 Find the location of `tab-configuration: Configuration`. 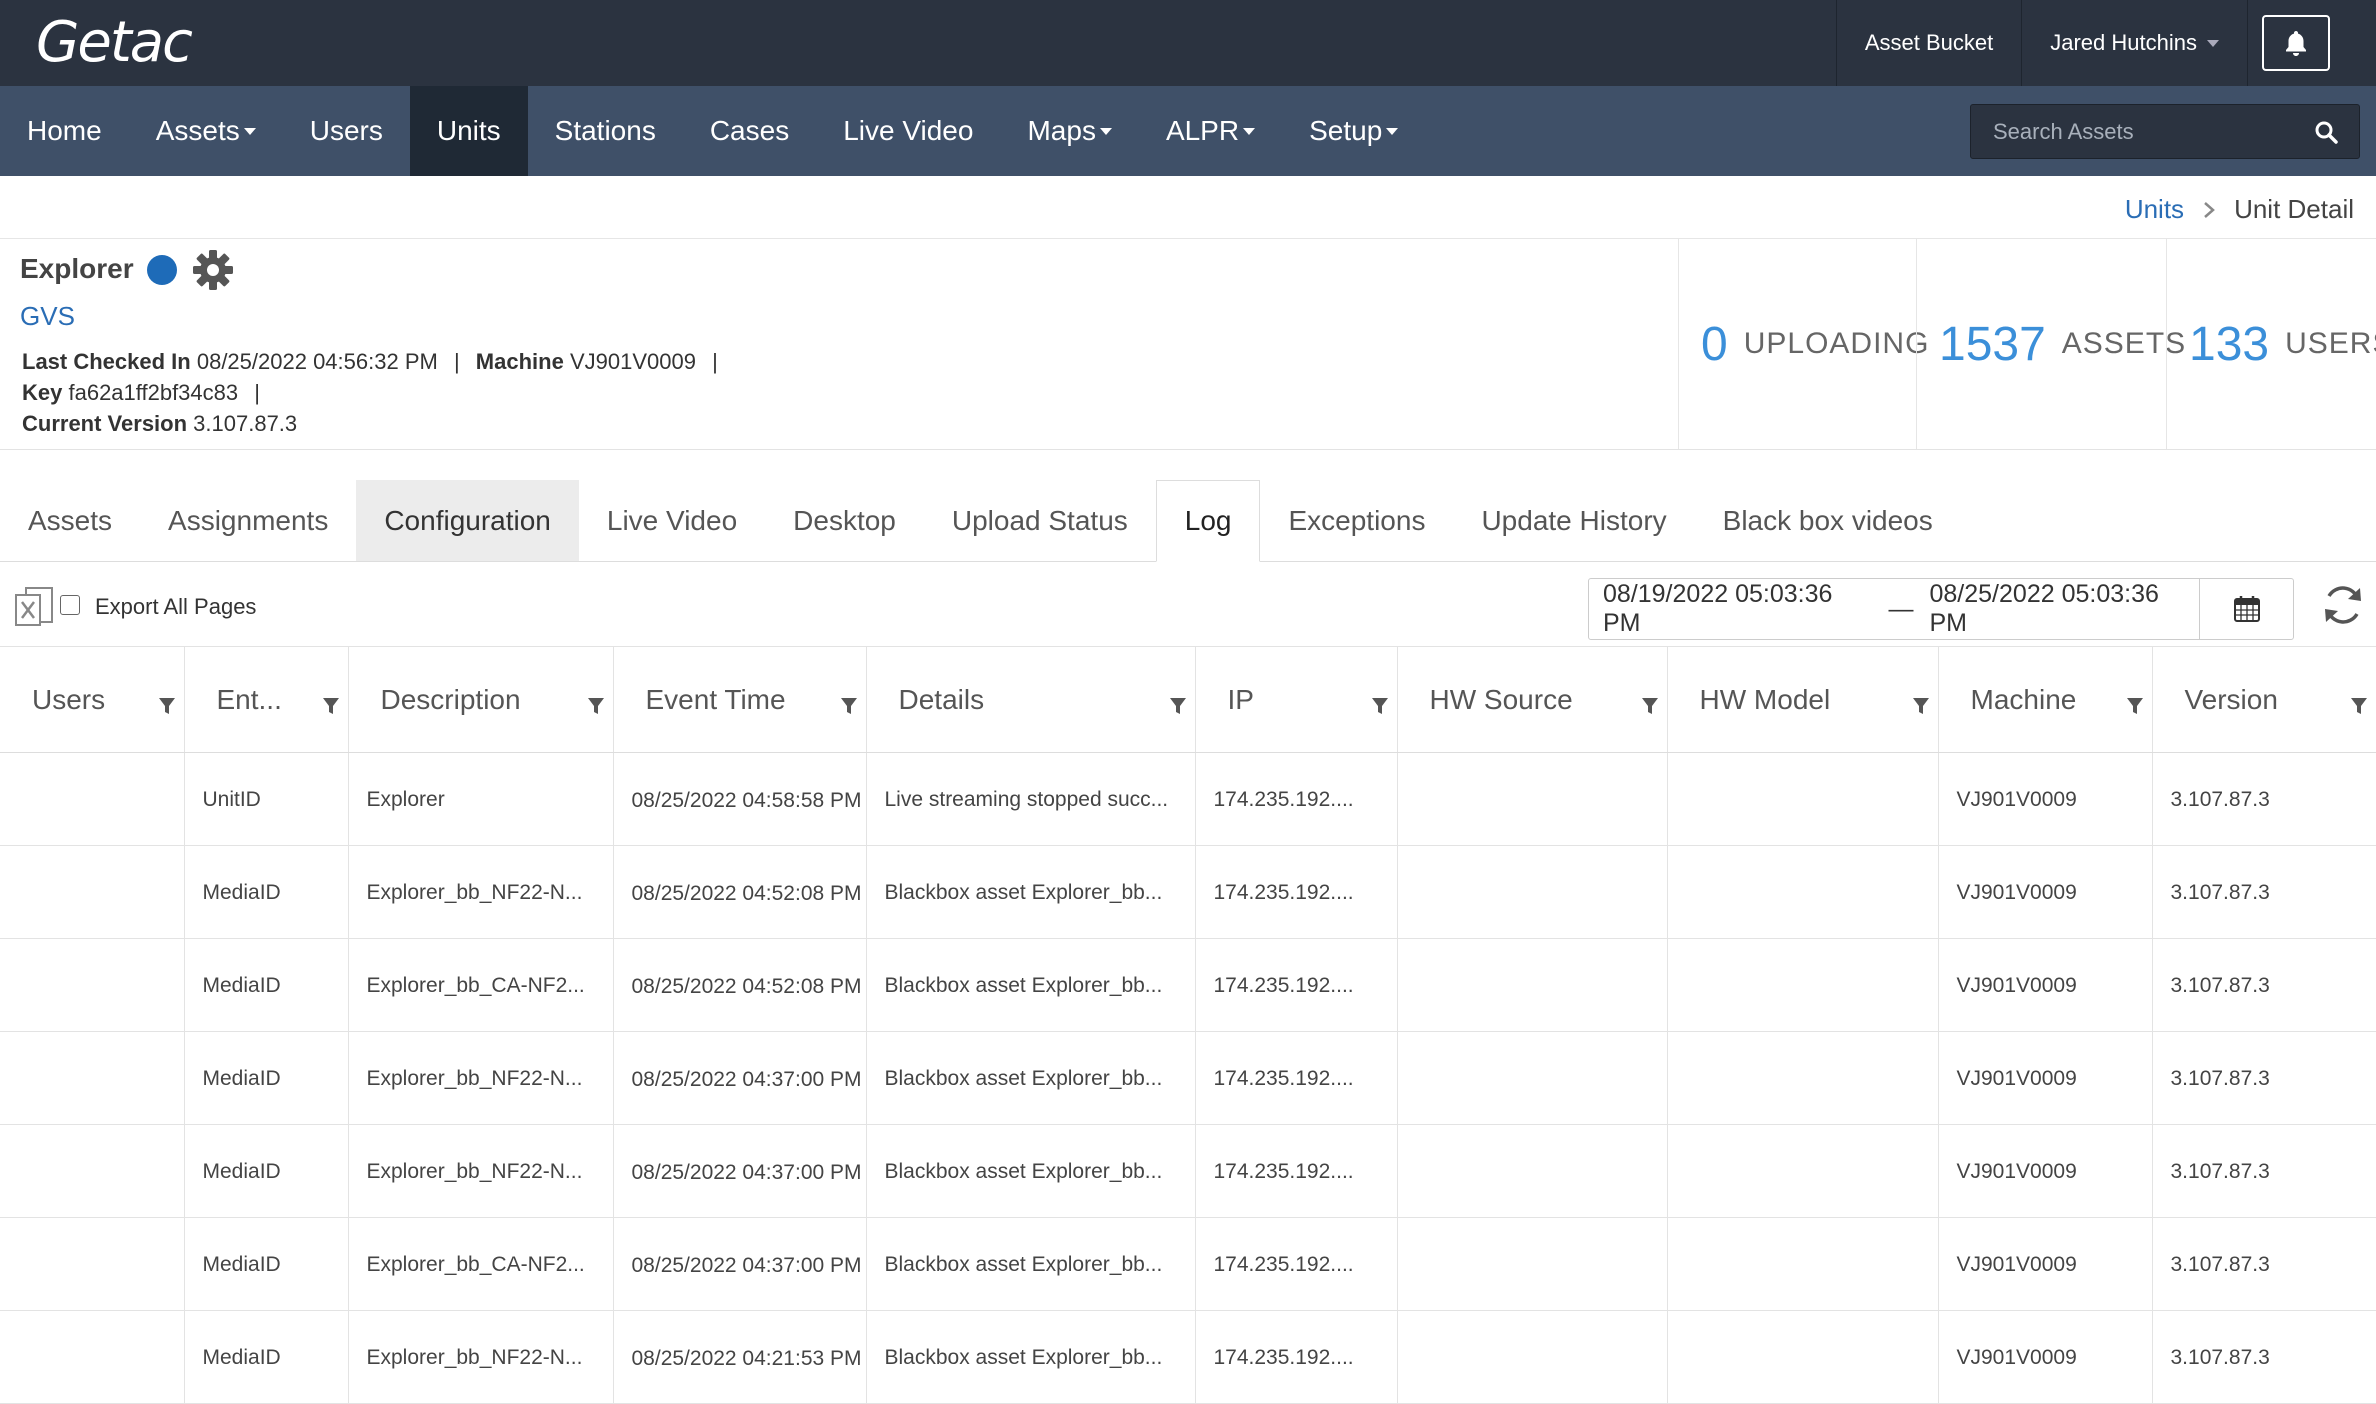

tab-configuration: Configuration is located at coordinates (467, 520).